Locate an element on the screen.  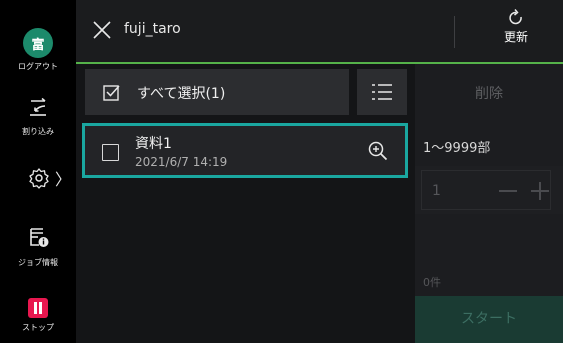
preview-button is located at coordinates (378, 151).